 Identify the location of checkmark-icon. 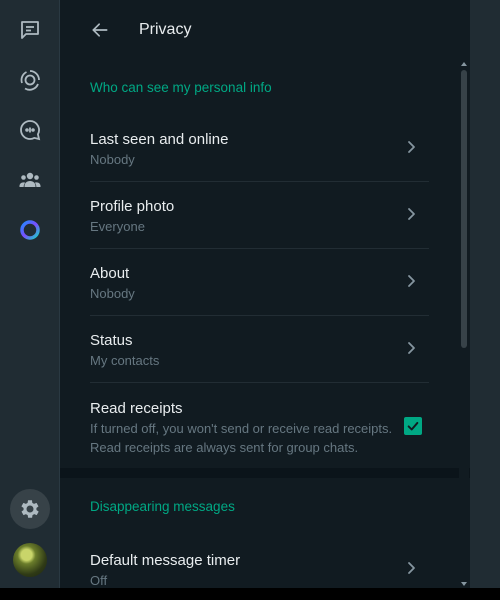
(413, 426).